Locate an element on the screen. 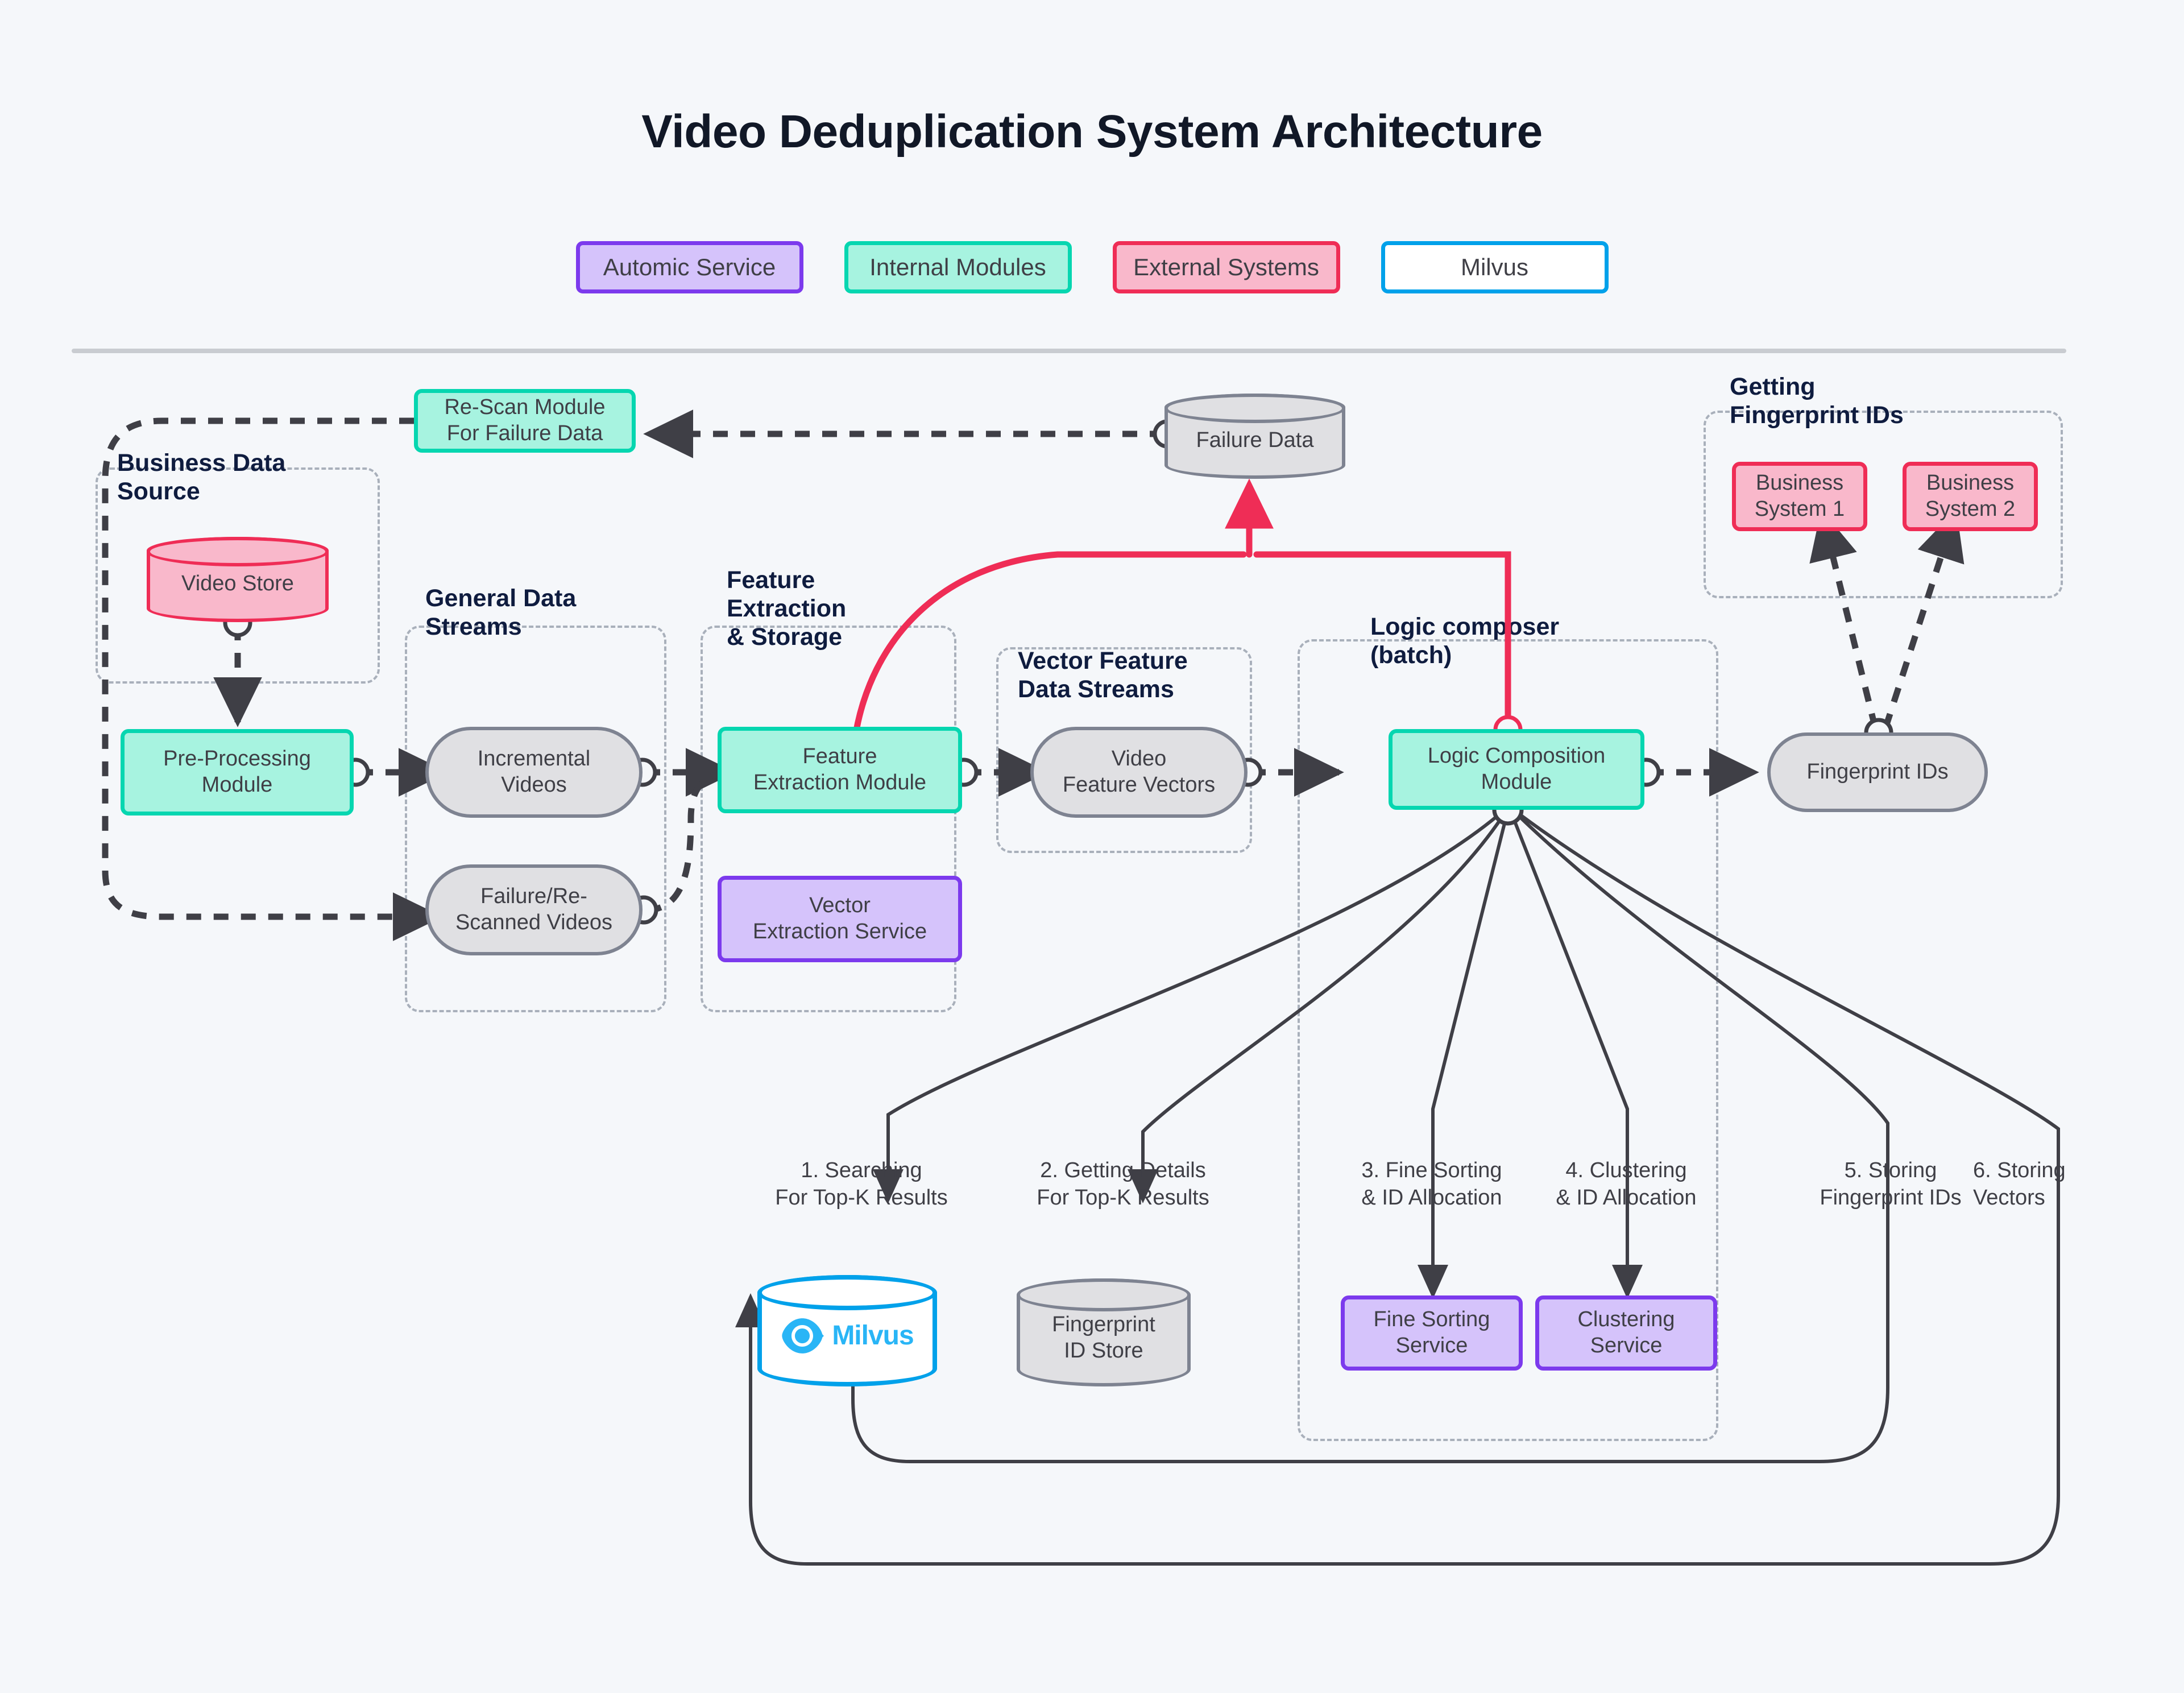 Image resolution: width=2184 pixels, height=1693 pixels. node-failure-rescanned-videos: Failure/Re- Scanned Videos is located at coordinates (534, 909).